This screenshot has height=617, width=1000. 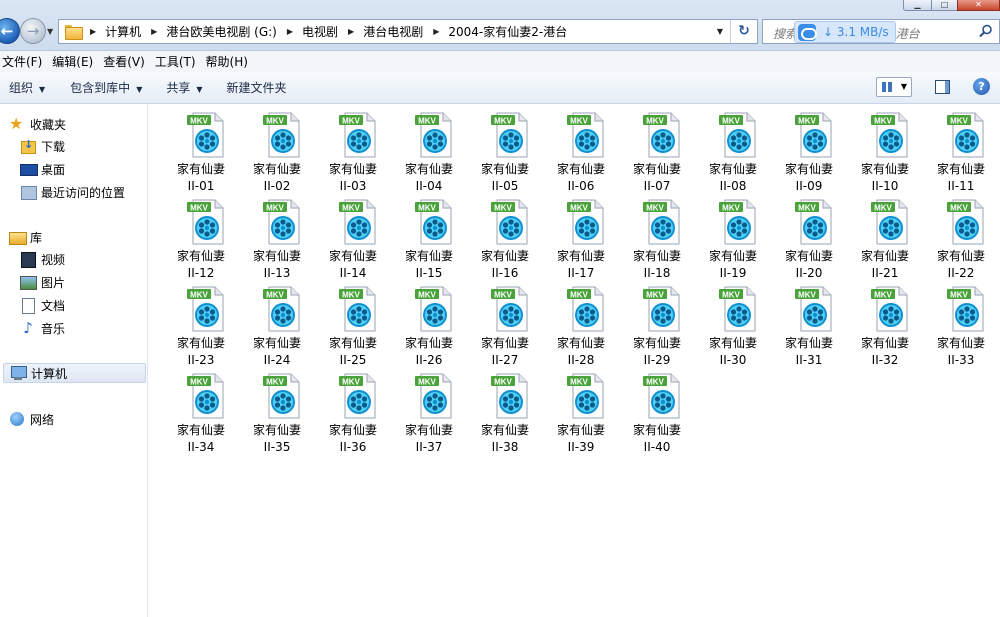 What do you see at coordinates (581, 411) in the screenshot?
I see `file-item: MKV 家有仙妻 II-39` at bounding box center [581, 411].